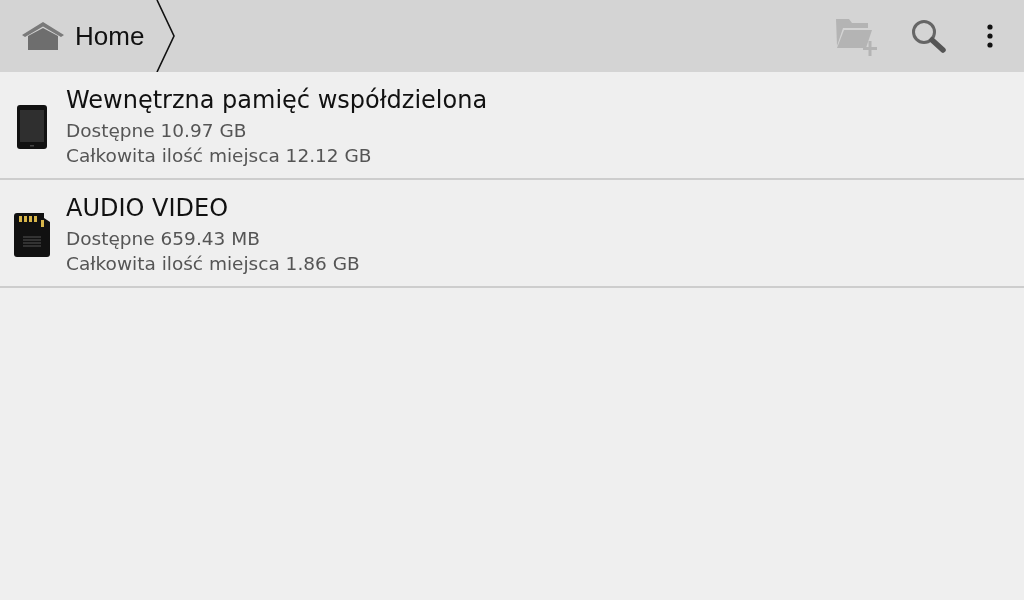  What do you see at coordinates (990, 36) in the screenshot?
I see `more-icon` at bounding box center [990, 36].